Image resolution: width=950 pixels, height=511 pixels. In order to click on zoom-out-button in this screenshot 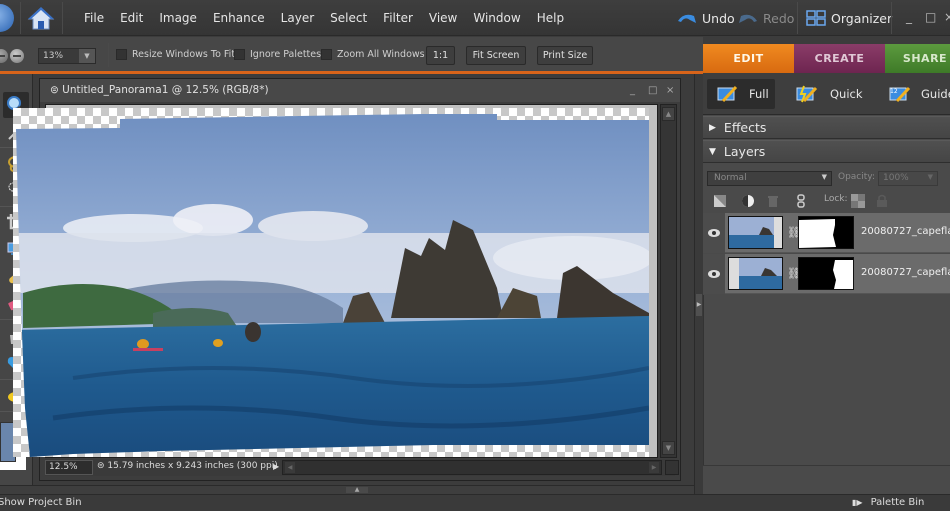, I will do `click(17, 56)`.